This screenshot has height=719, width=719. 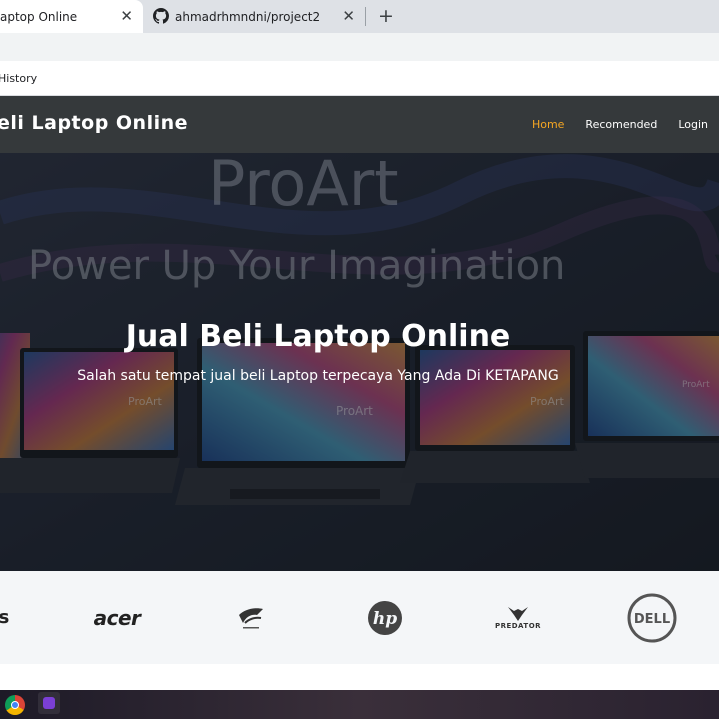 What do you see at coordinates (359, 677) in the screenshot?
I see `page-below-strip` at bounding box center [359, 677].